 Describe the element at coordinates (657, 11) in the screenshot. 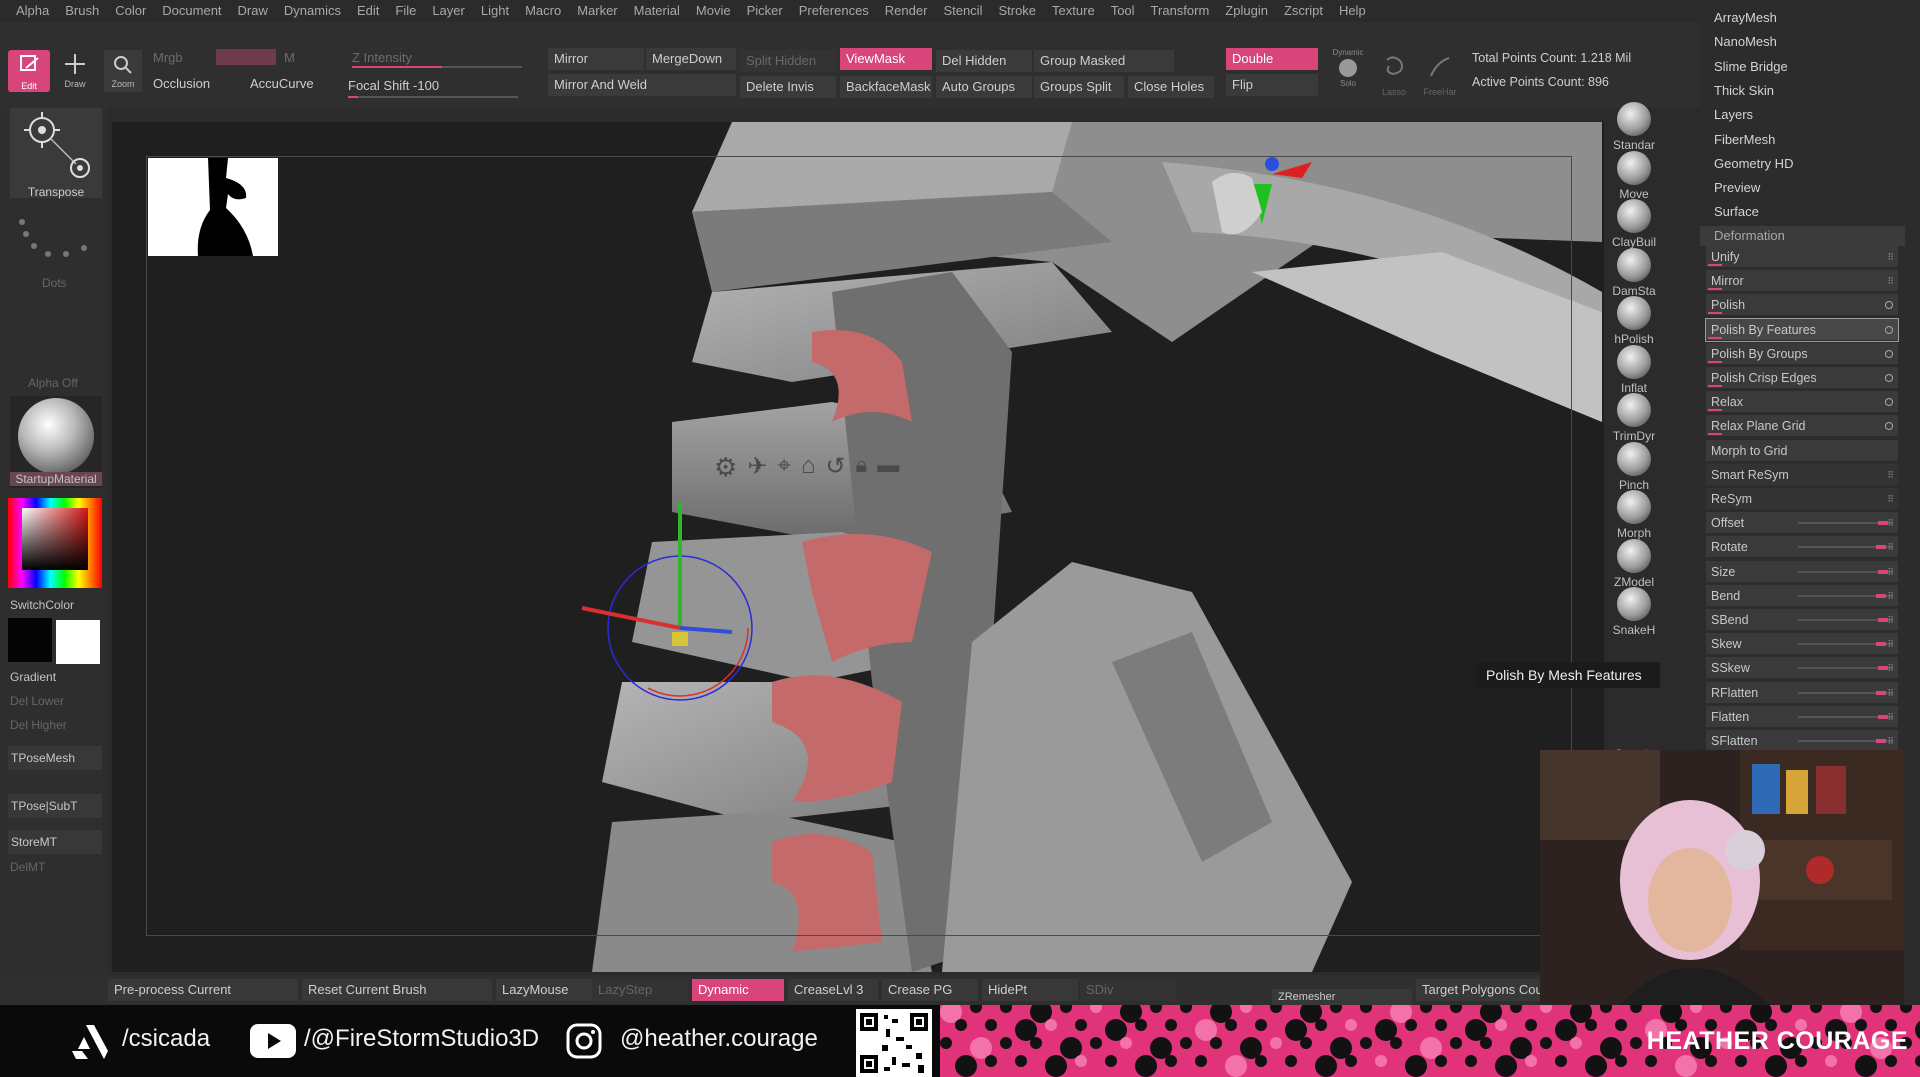

I see `menu-item: Material` at that location.